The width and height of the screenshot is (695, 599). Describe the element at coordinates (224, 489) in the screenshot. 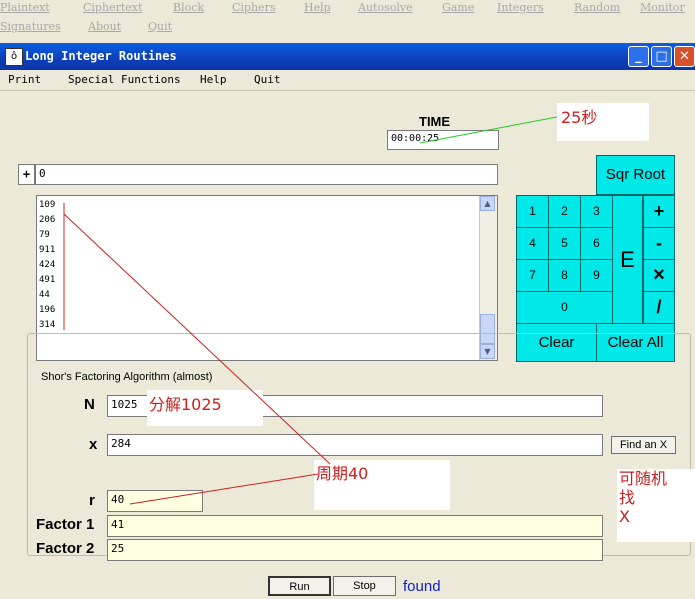

I see `r-pointer-line` at that location.